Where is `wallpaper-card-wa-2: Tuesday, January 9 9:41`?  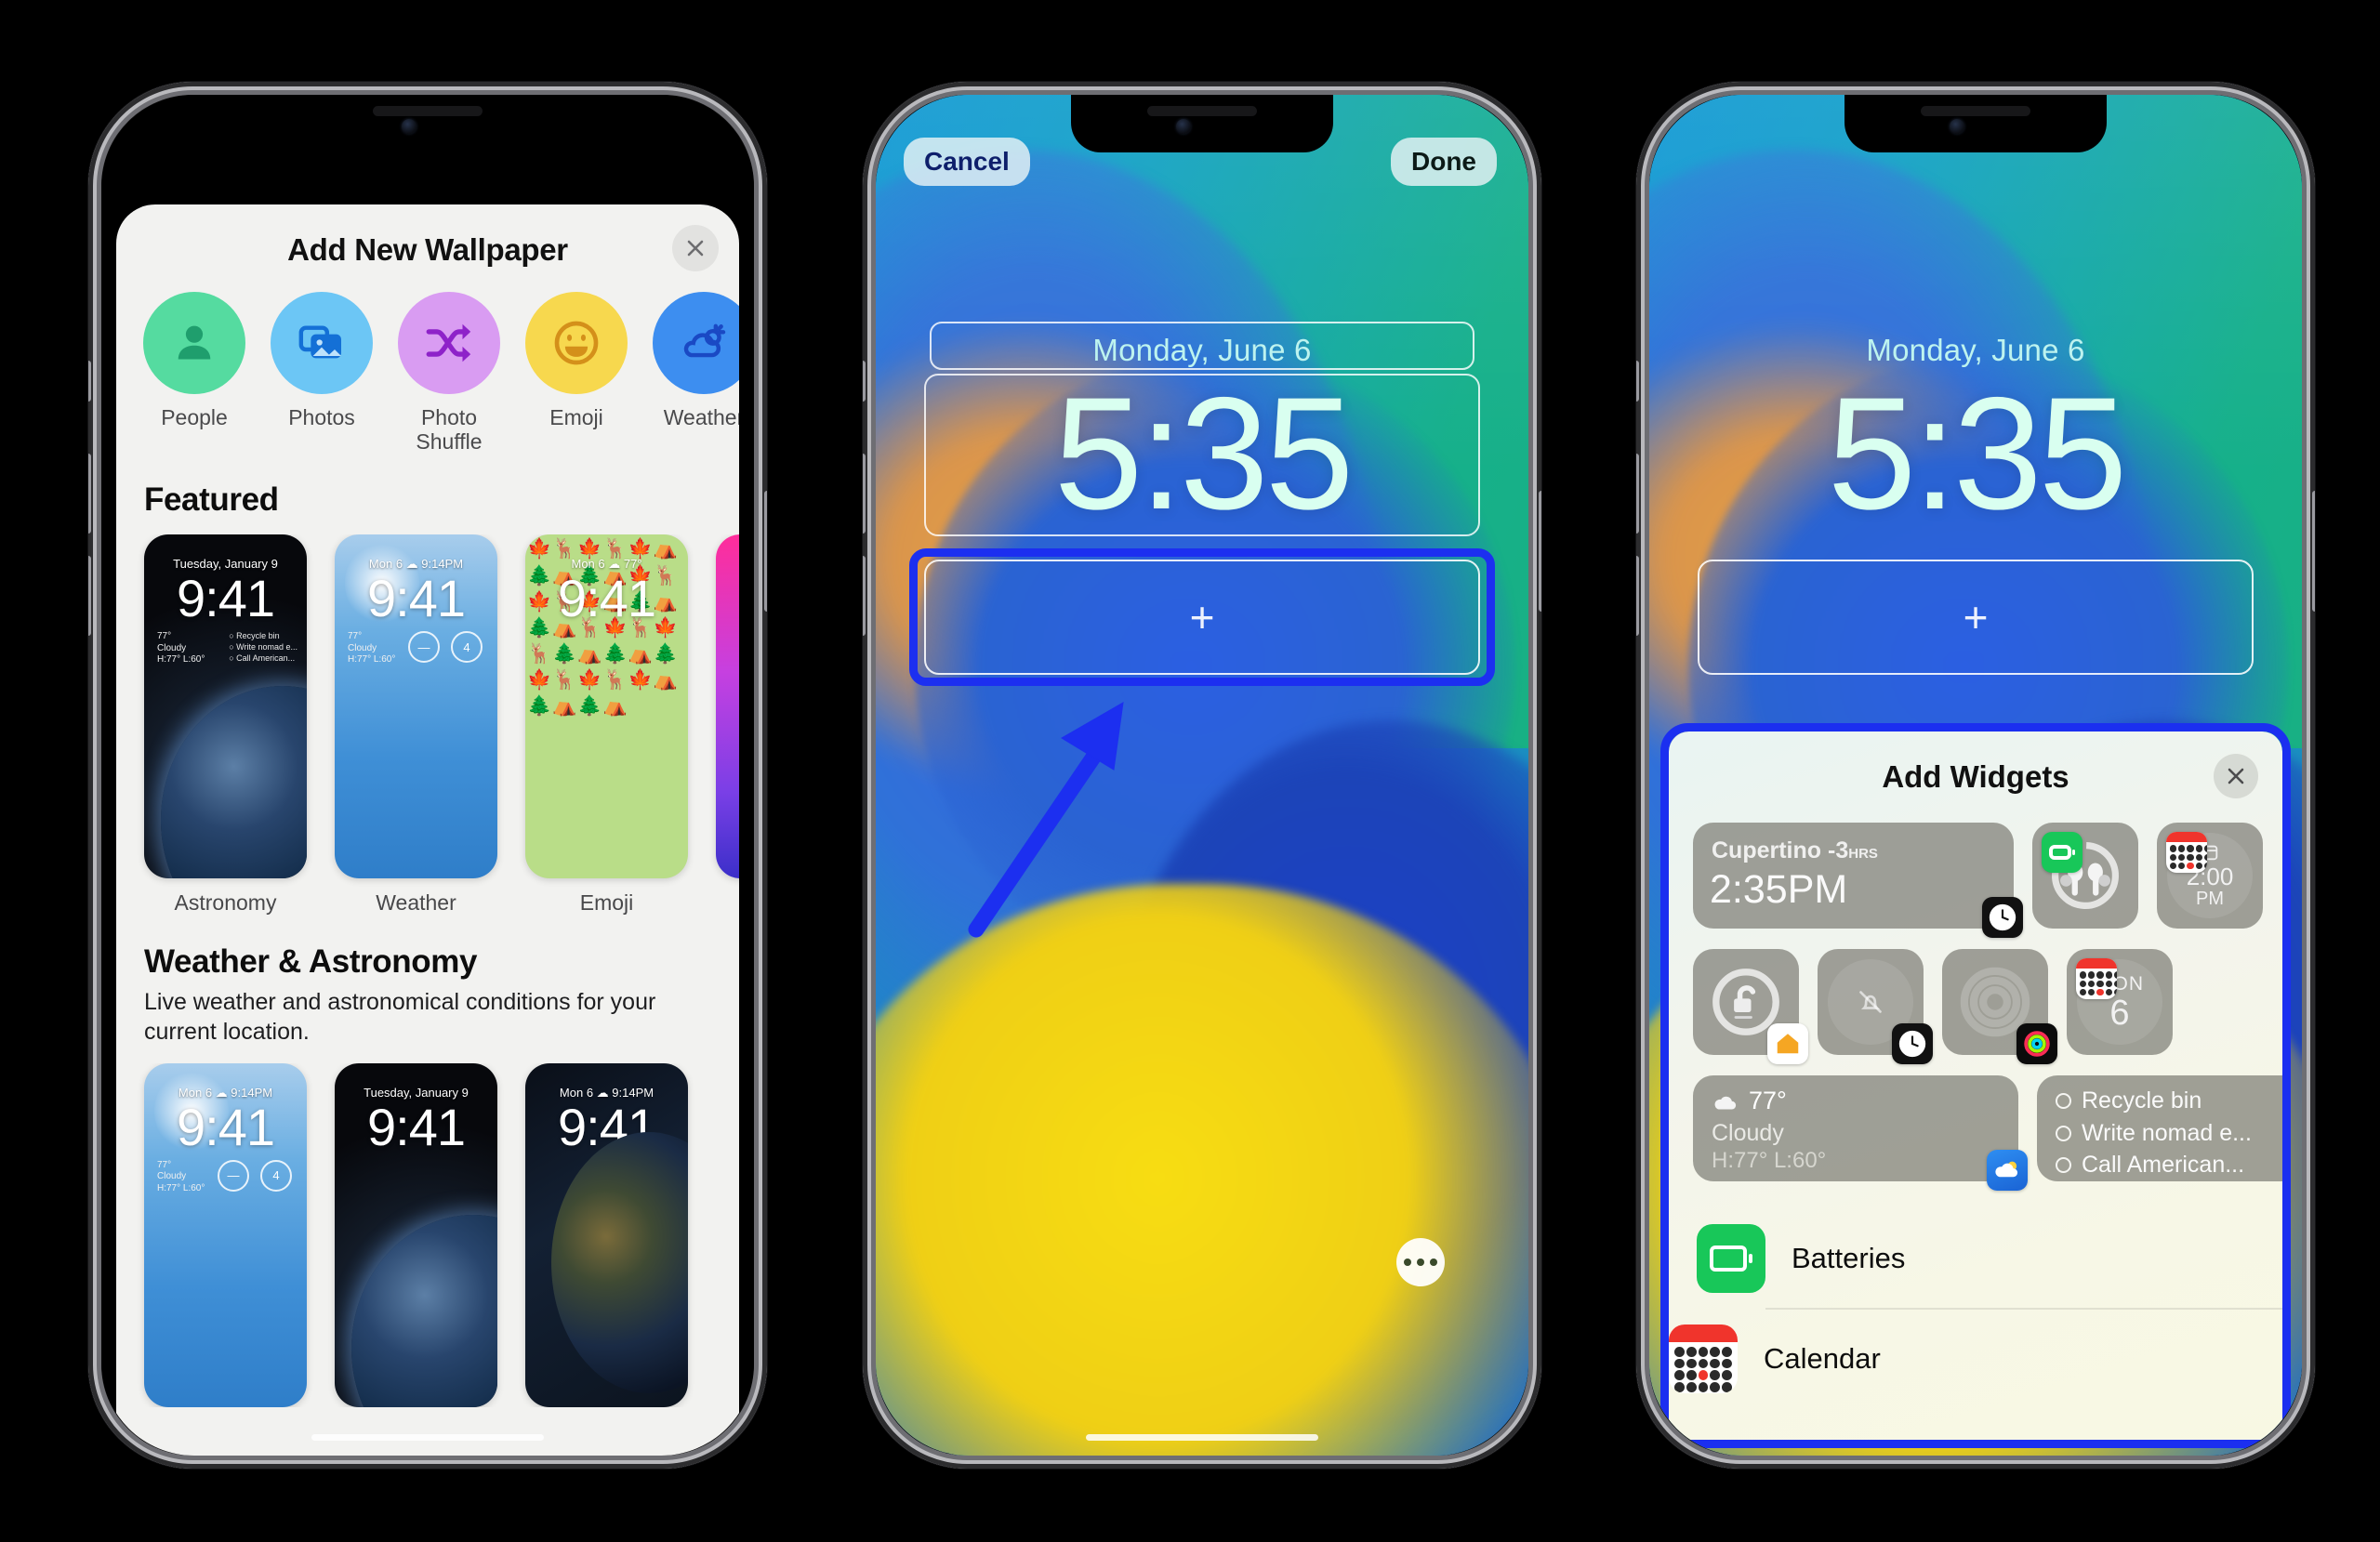 wallpaper-card-wa-2: Tuesday, January 9 9:41 is located at coordinates (416, 1234).